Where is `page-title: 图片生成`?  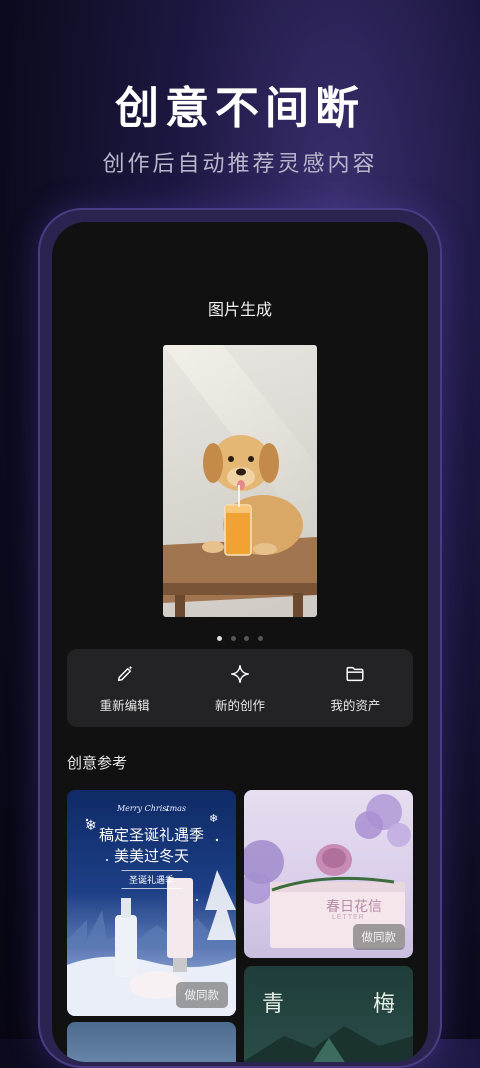
page-title: 图片生成 is located at coordinates (239, 310).